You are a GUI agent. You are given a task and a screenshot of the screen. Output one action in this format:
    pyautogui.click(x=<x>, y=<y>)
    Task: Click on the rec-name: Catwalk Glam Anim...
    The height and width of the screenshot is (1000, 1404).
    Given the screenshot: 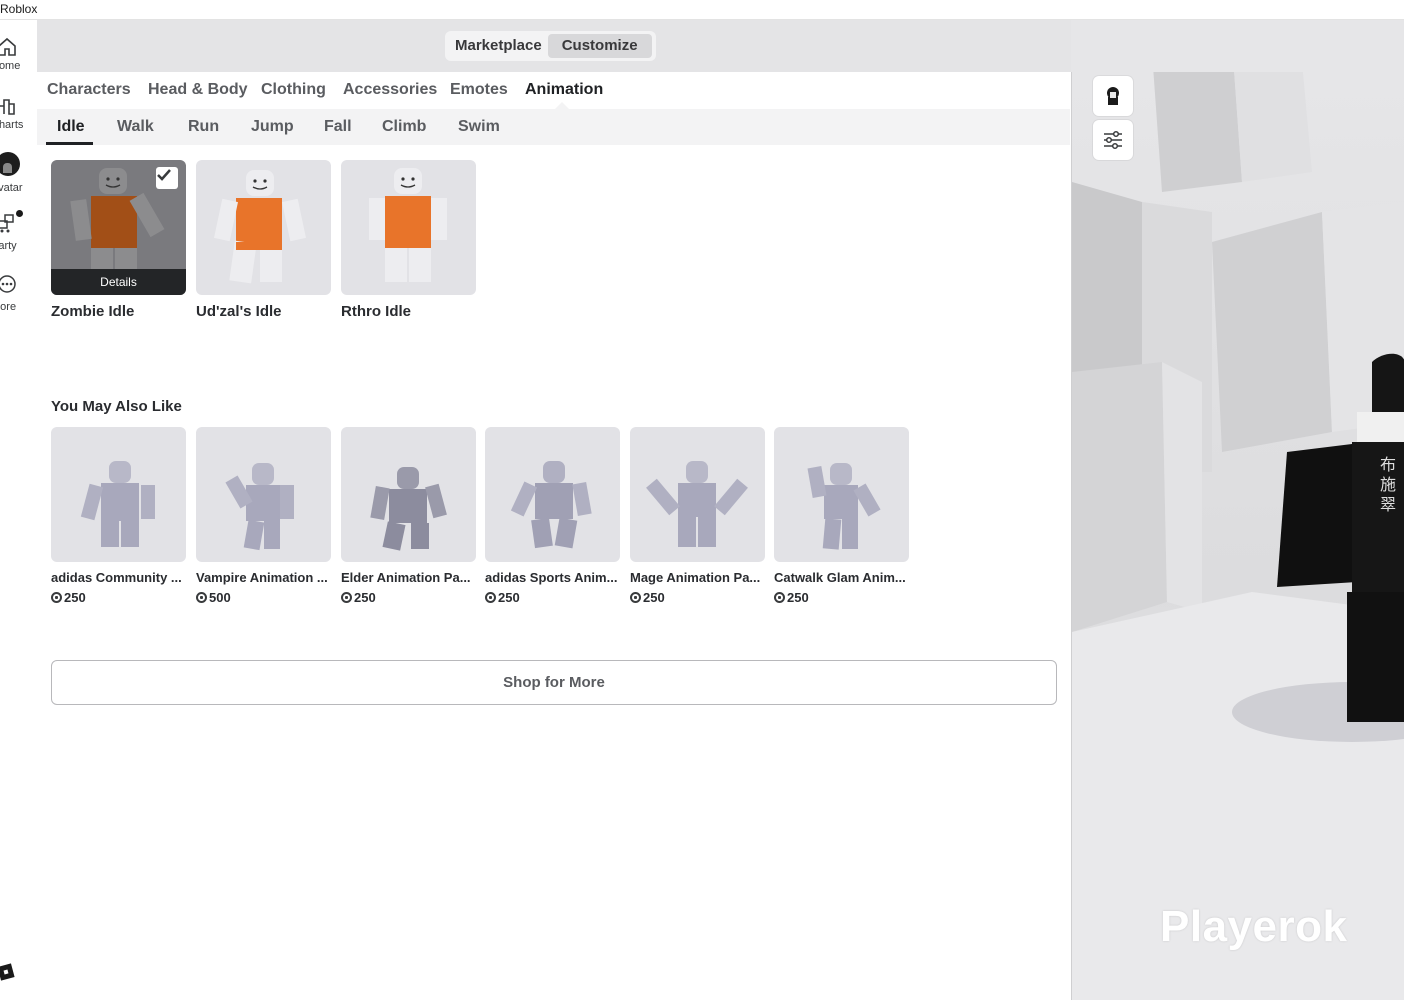 What is the action you would take?
    pyautogui.click(x=840, y=577)
    